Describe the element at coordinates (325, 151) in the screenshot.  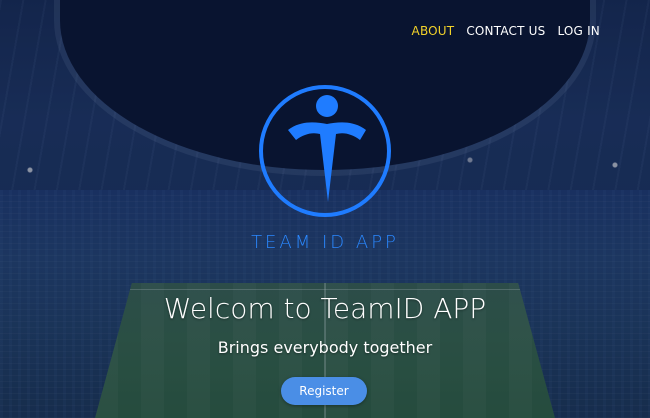
I see `team-id-logo-icon` at that location.